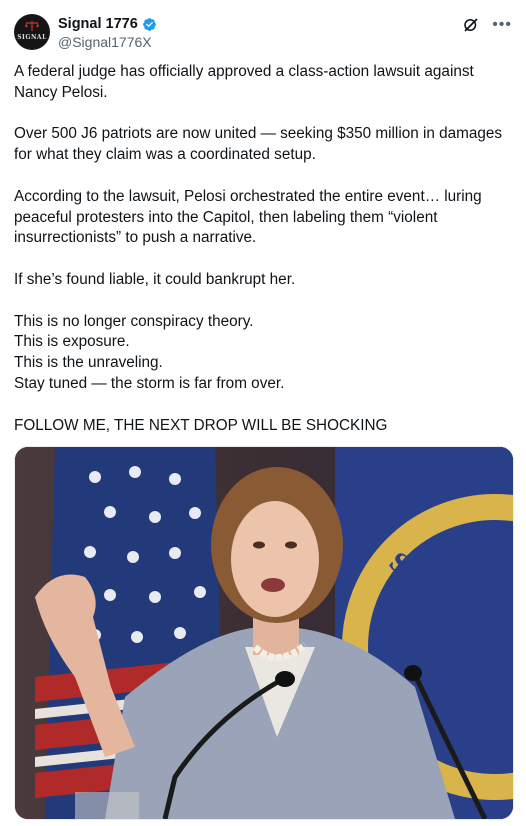 Image resolution: width=526 pixels, height=826 pixels. Describe the element at coordinates (88, 363) in the screenshot. I see `post-line: This is the unraveling.` at that location.